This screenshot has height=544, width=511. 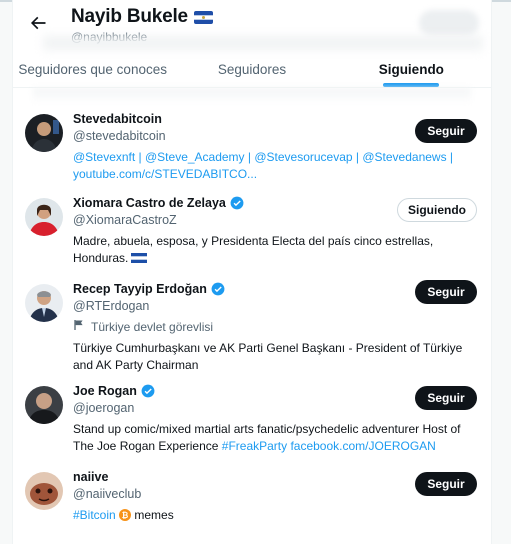 What do you see at coordinates (129, 16) in the screenshot?
I see `page-title: Nayib Bukele` at bounding box center [129, 16].